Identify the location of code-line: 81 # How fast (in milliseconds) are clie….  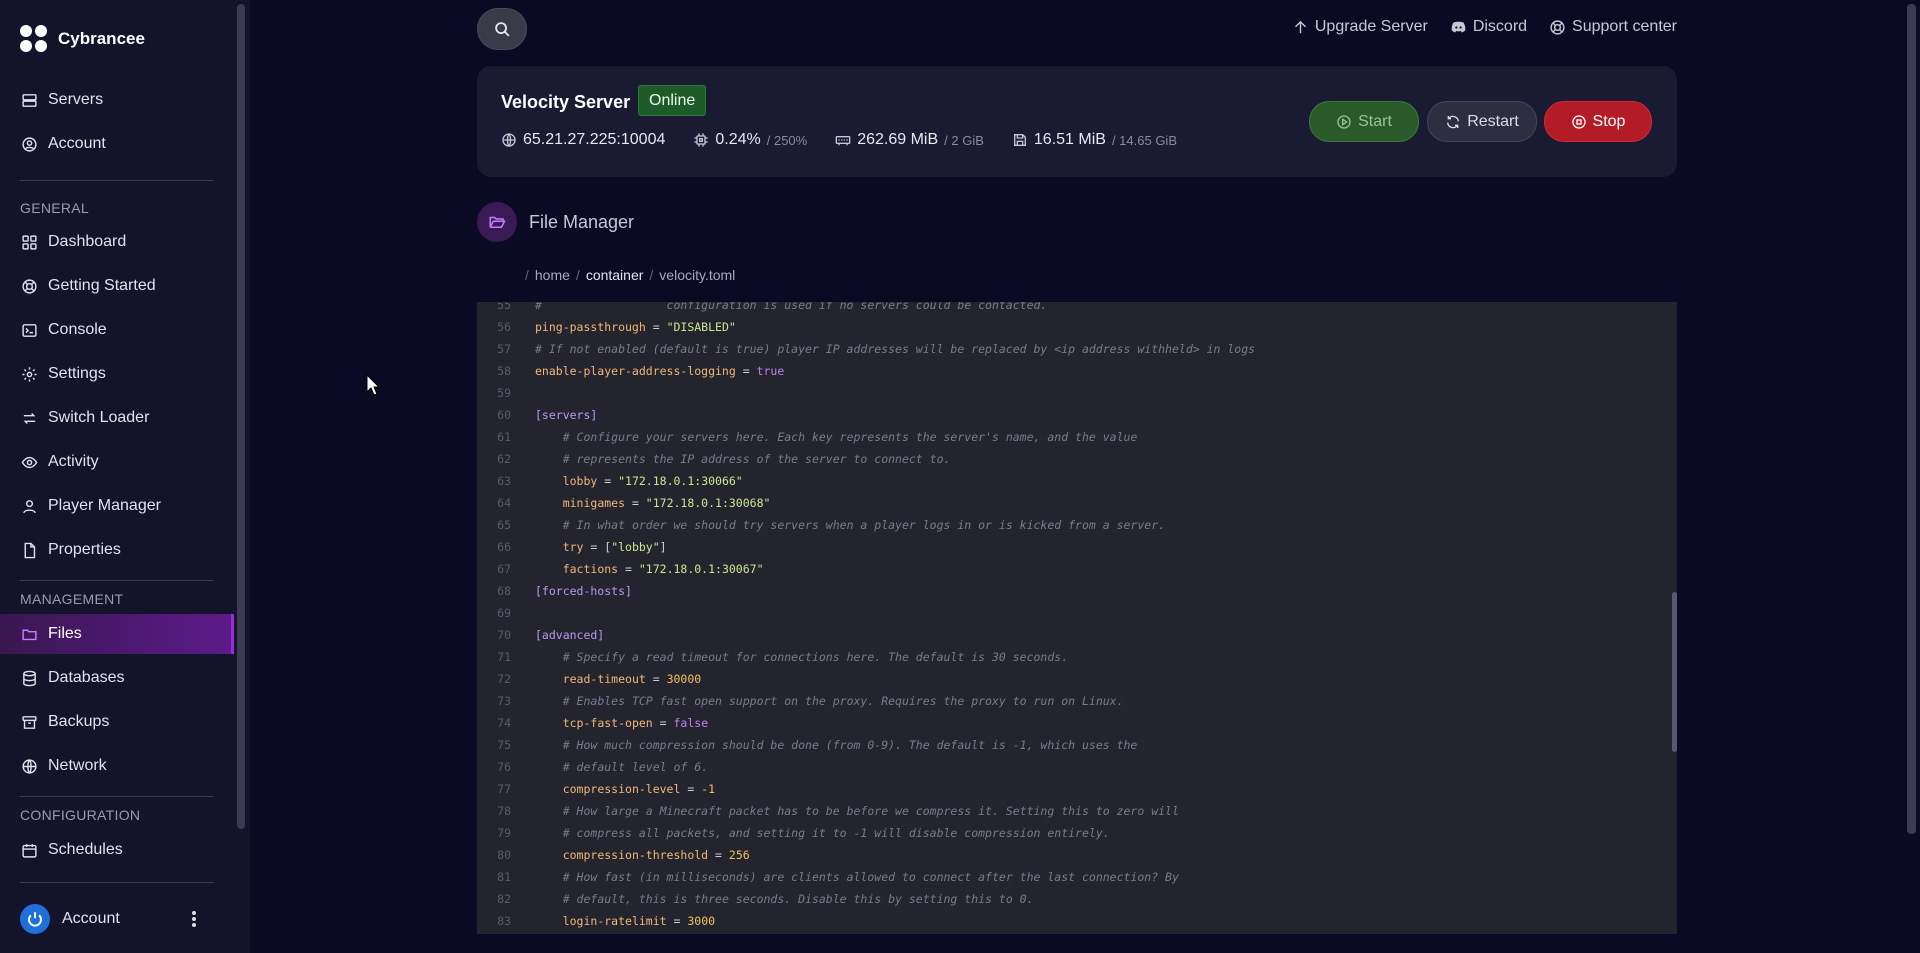
(828, 877).